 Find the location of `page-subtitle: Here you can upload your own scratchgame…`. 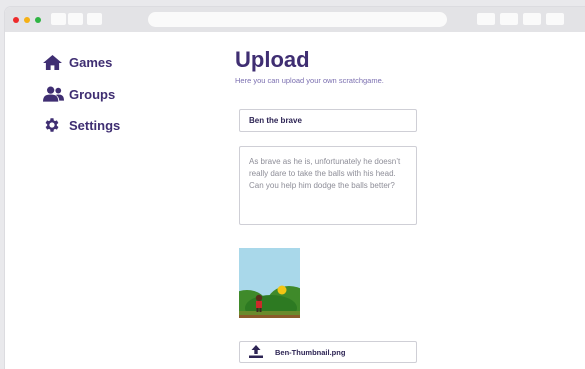

page-subtitle: Here you can upload your own scratchgame… is located at coordinates (309, 80).